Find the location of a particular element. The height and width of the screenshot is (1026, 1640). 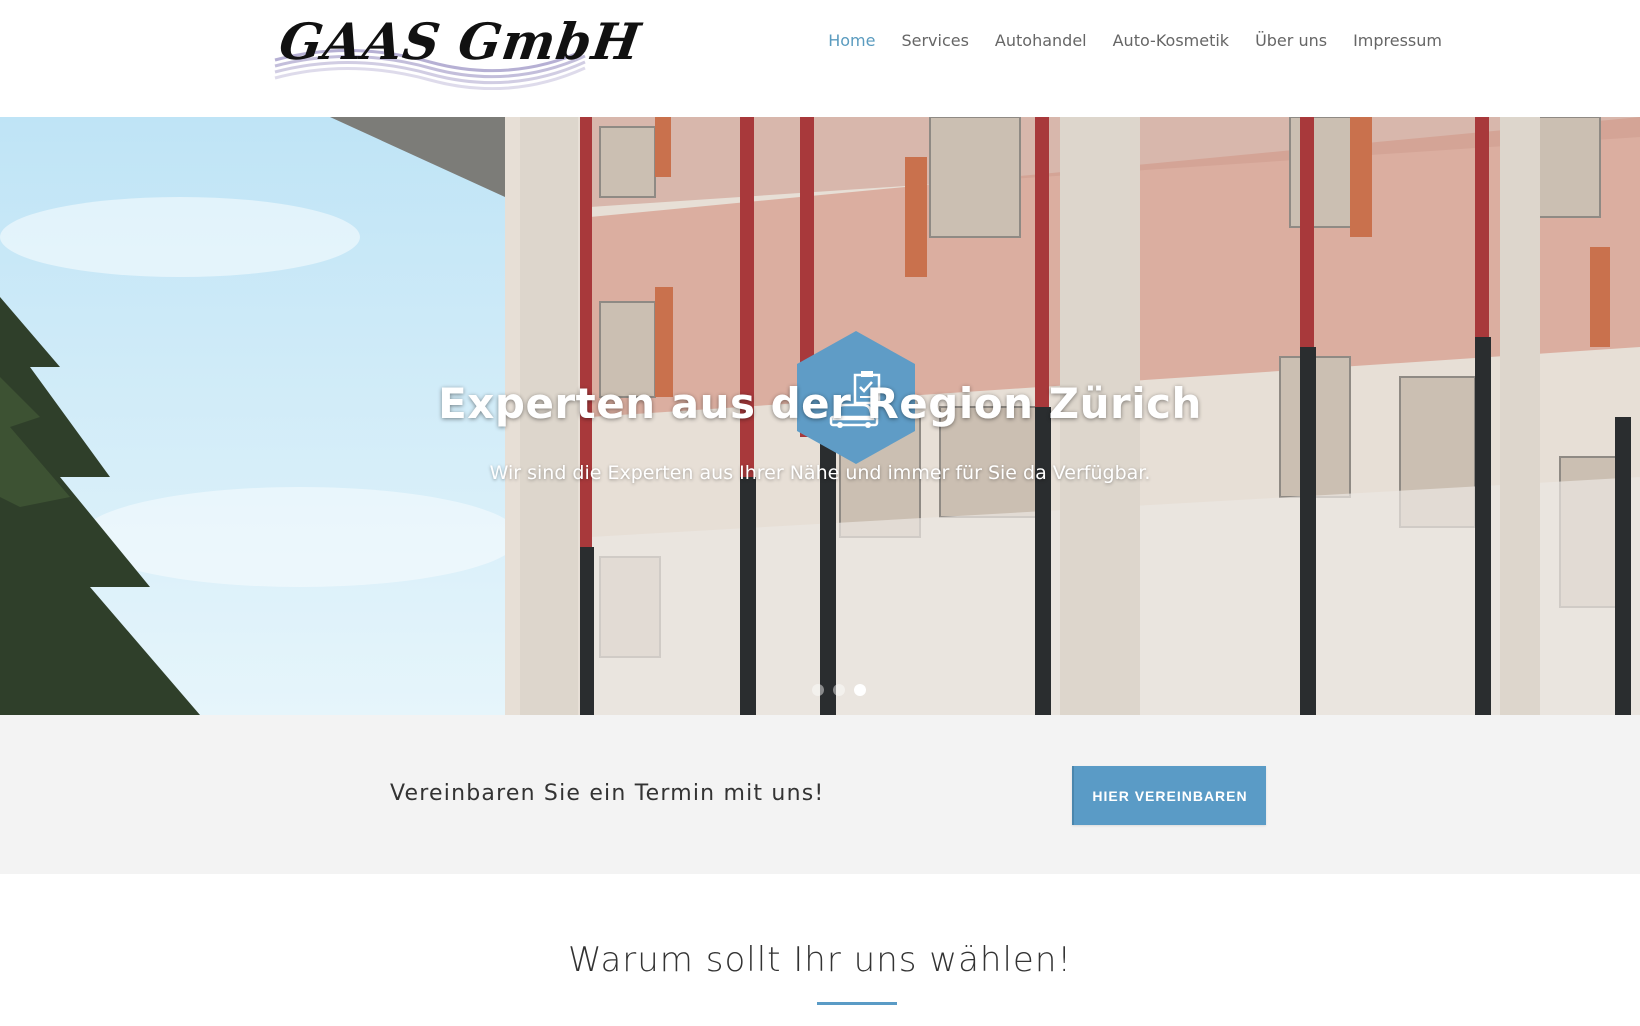

why-us-section: Warum sollt Ihr uns wählen! is located at coordinates (820, 950).